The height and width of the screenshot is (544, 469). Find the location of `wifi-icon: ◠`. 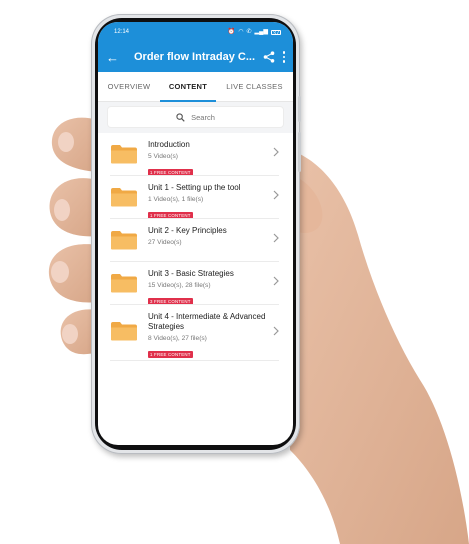

wifi-icon: ◠ is located at coordinates (241, 32).